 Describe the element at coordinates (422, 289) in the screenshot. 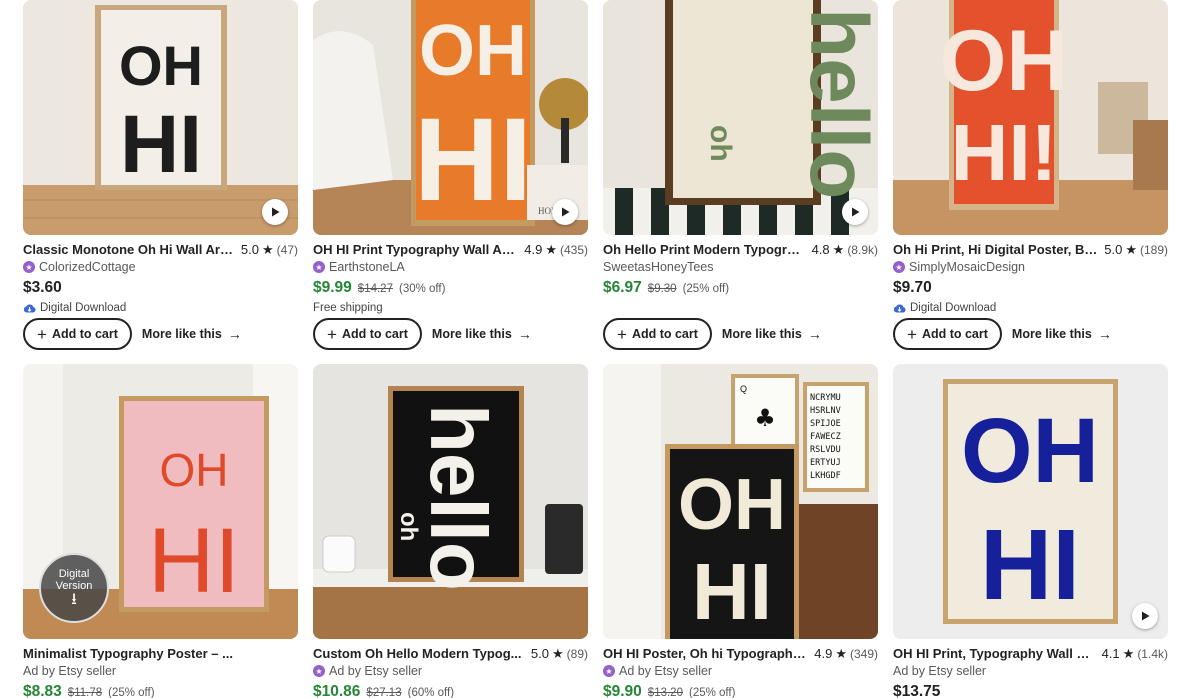

I see `discount: (30% off)` at that location.